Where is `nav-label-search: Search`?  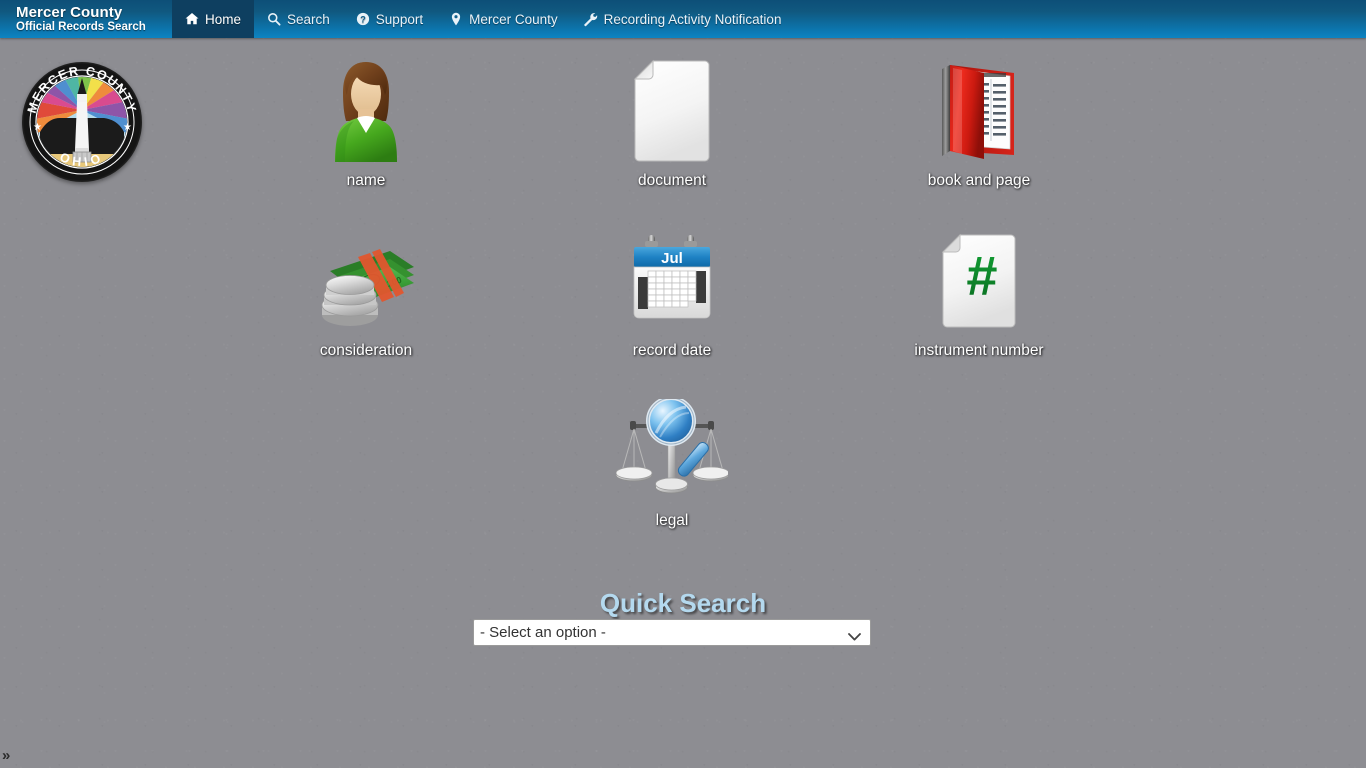 nav-label-search: Search is located at coordinates (308, 19).